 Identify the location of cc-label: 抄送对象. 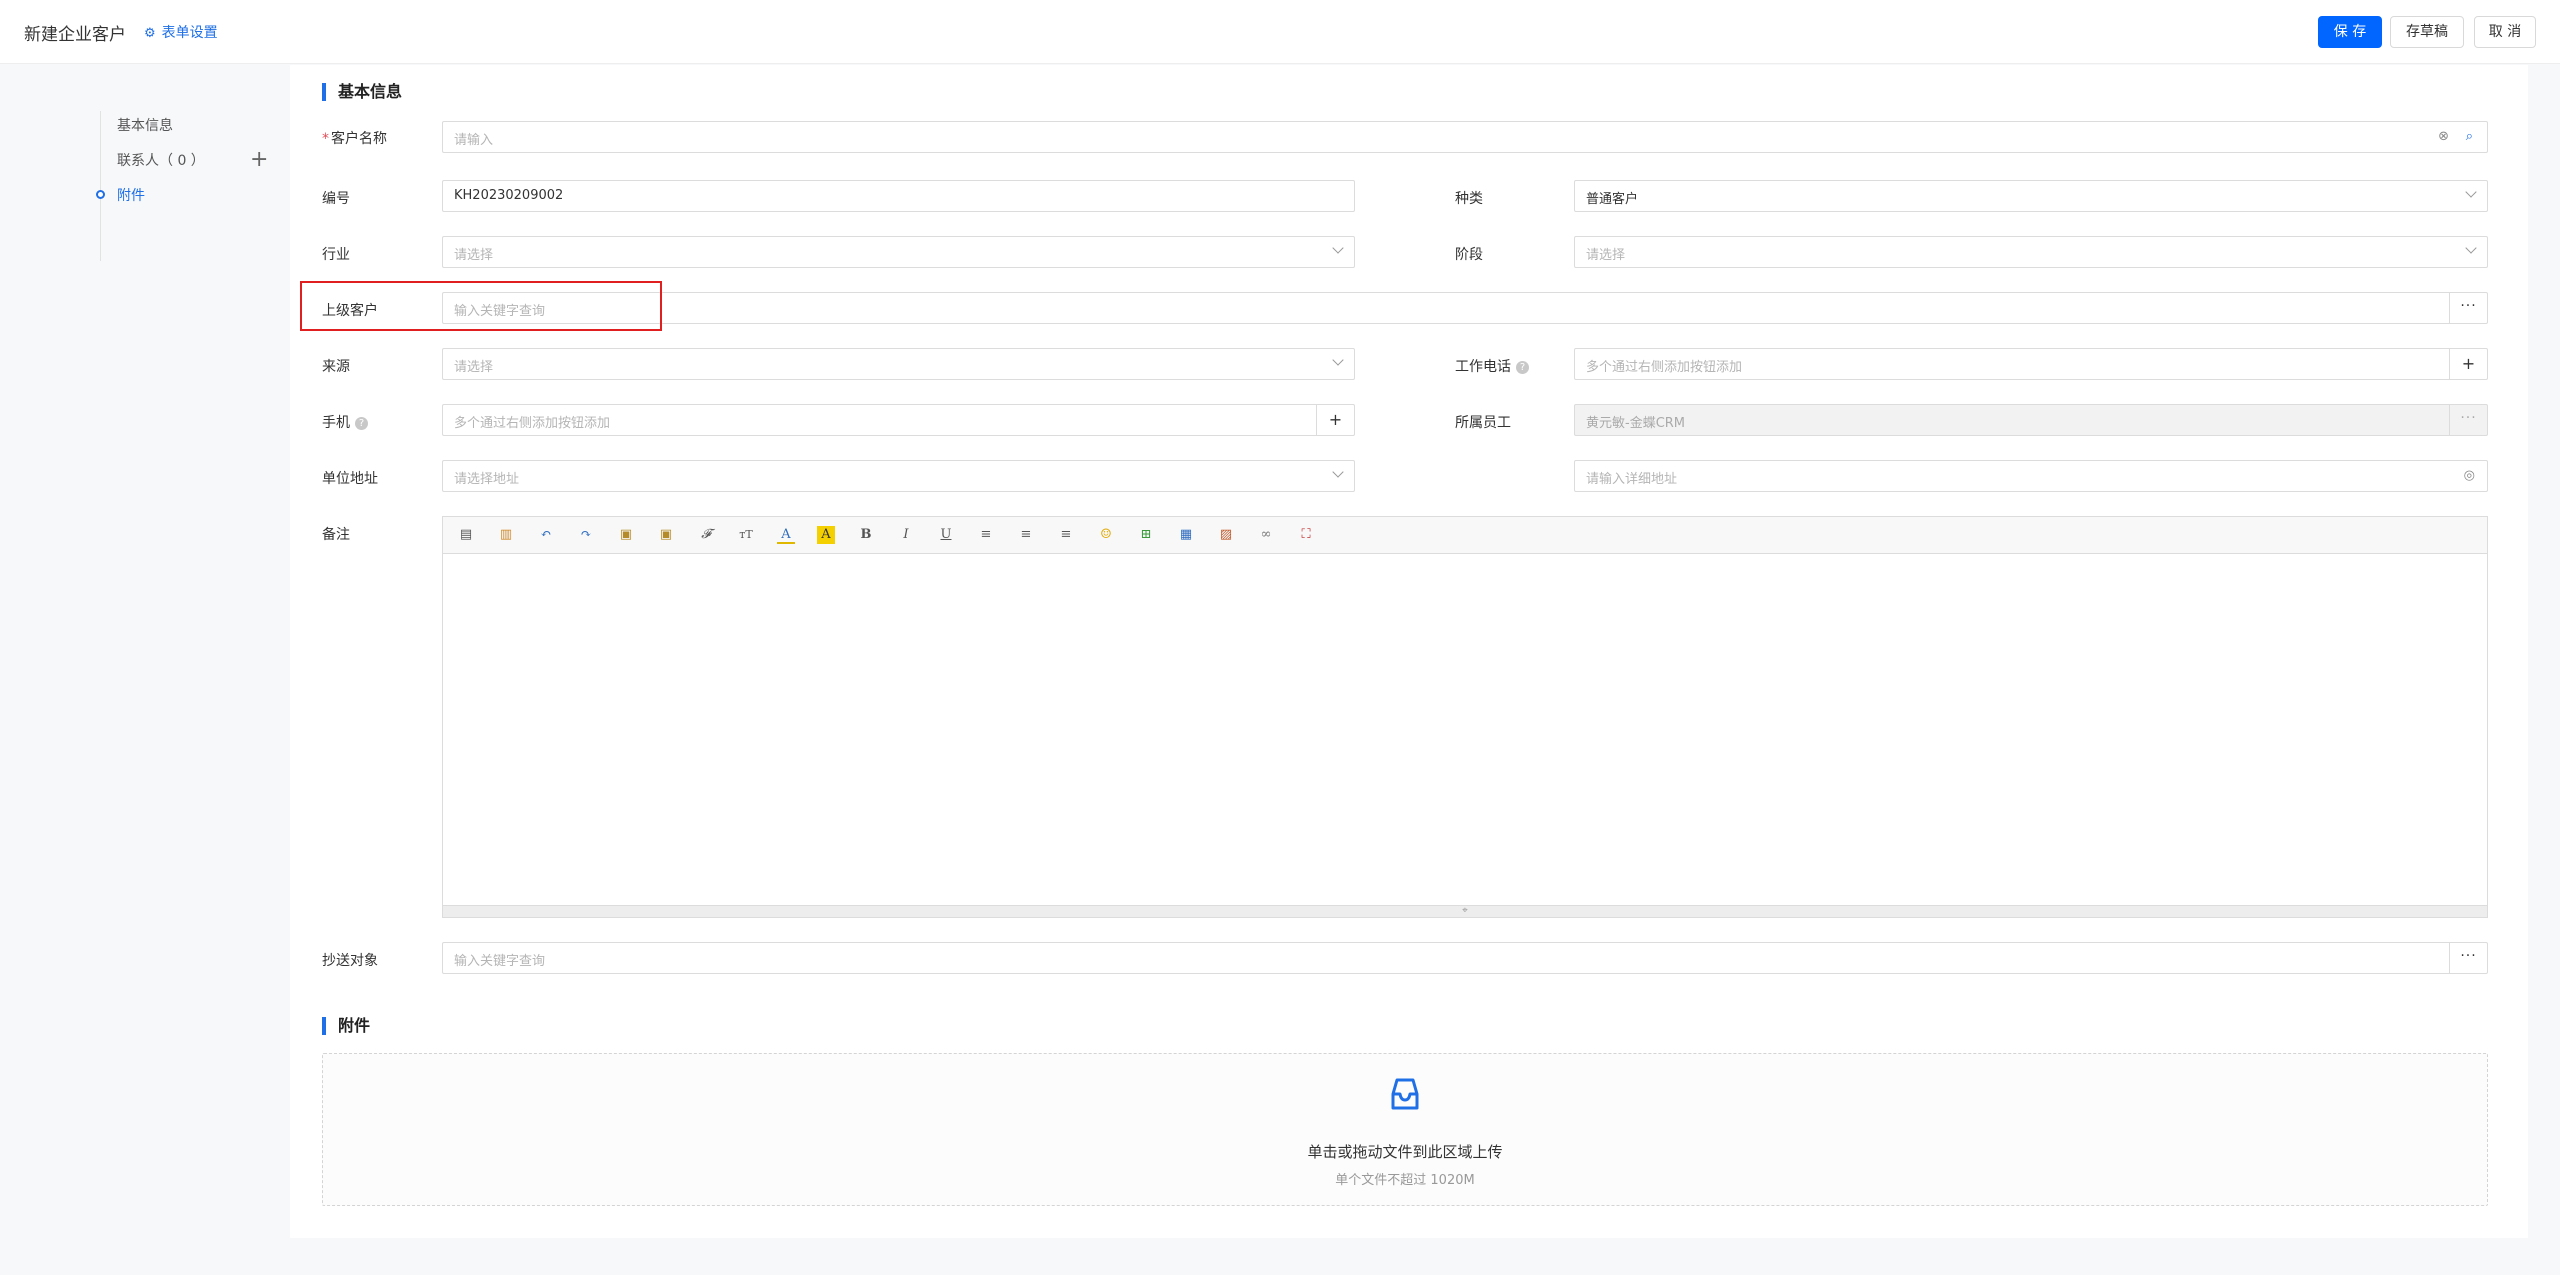
(350, 961).